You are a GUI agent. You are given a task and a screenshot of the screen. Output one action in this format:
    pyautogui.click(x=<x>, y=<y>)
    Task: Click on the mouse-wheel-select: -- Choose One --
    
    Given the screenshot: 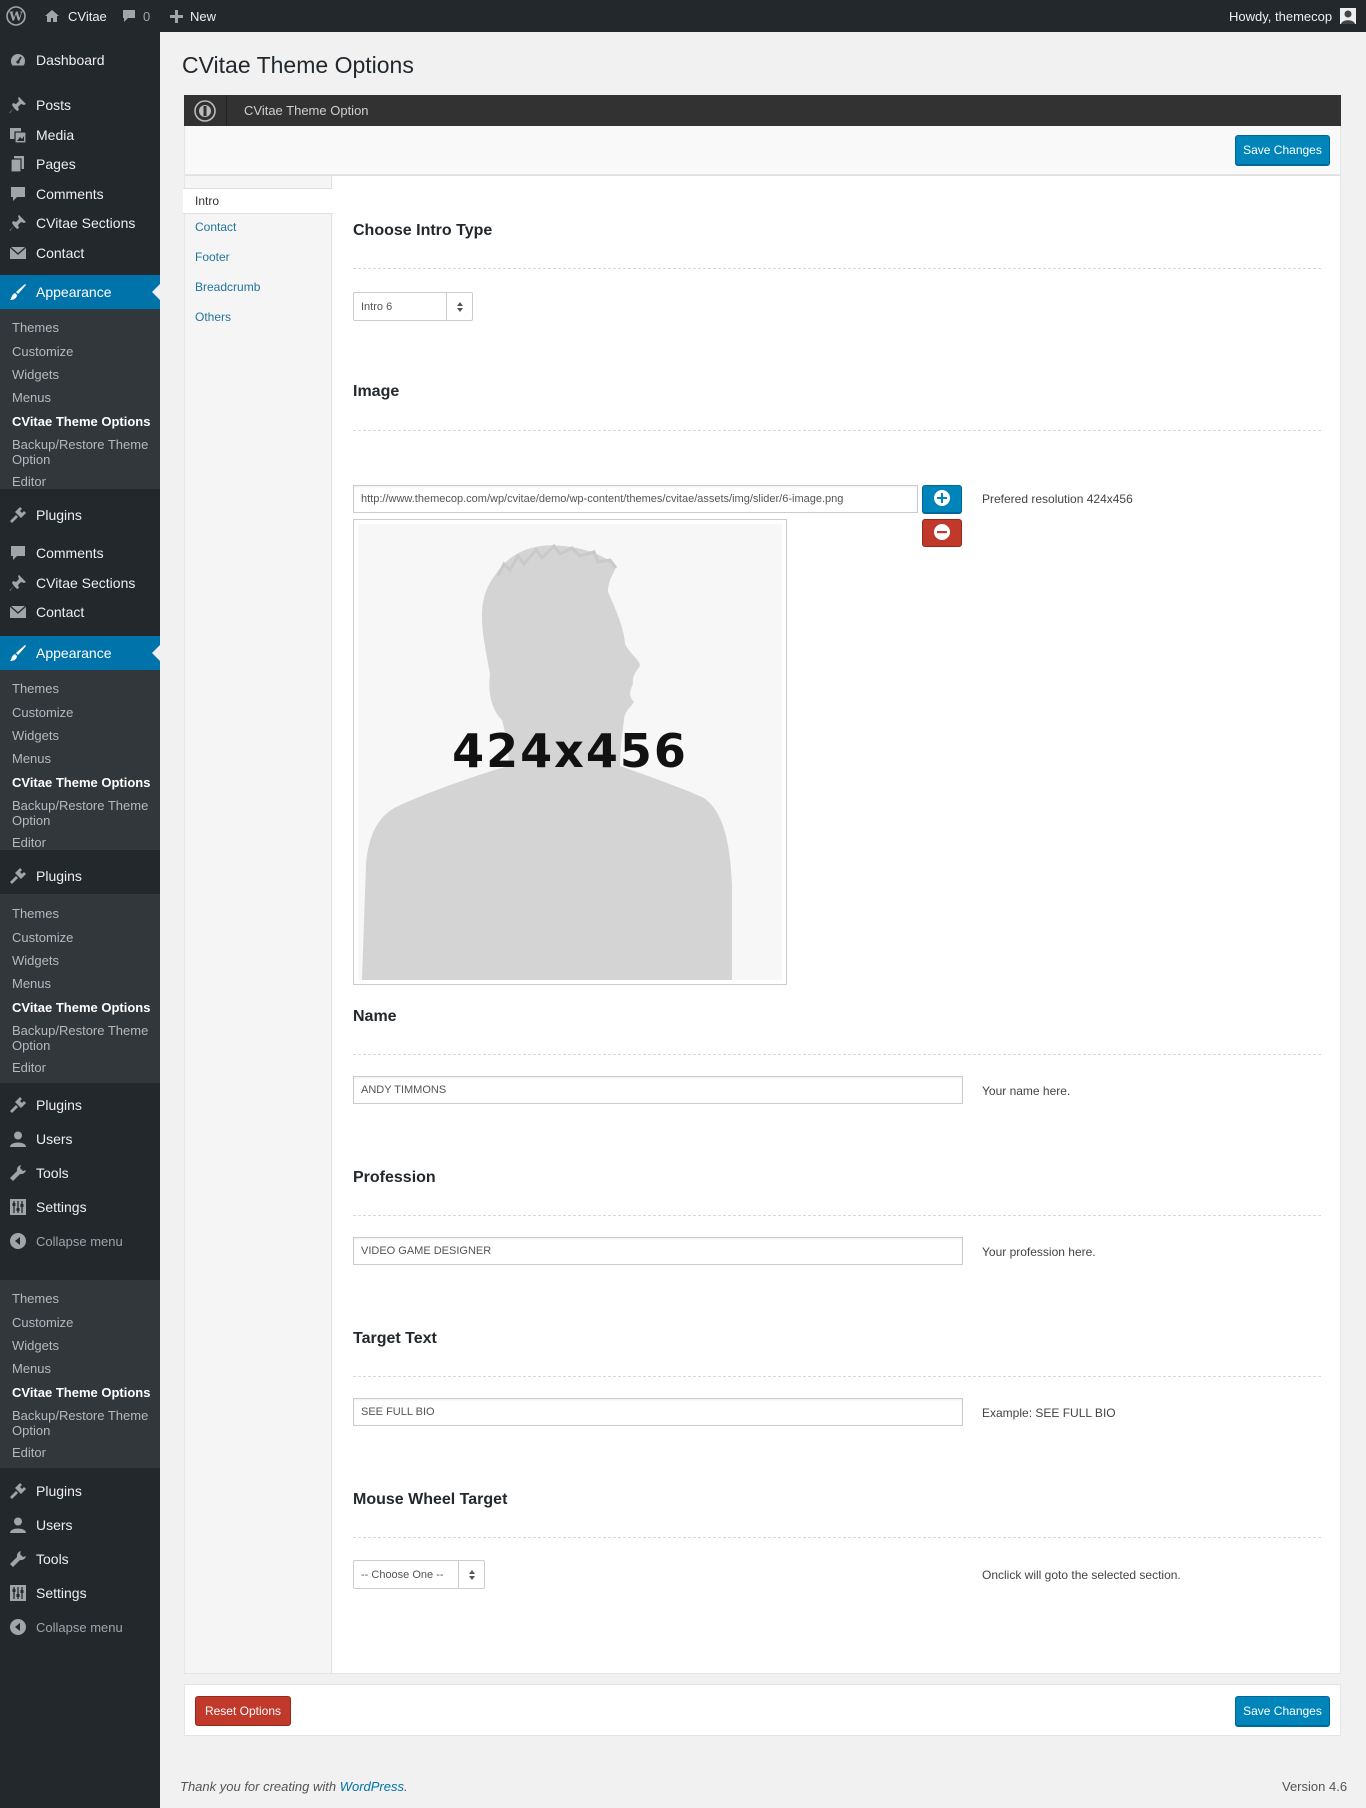 What is the action you would take?
    pyautogui.click(x=419, y=1574)
    